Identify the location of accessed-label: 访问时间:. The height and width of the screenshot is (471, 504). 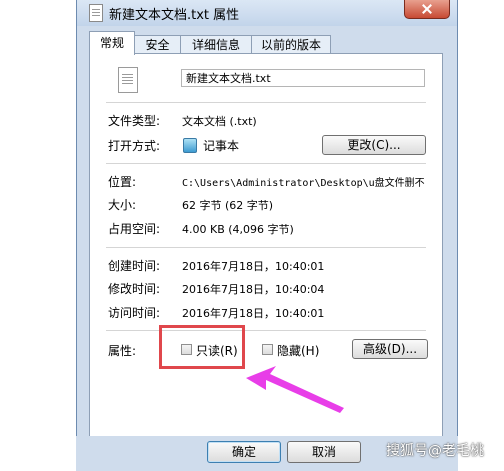
(134, 313).